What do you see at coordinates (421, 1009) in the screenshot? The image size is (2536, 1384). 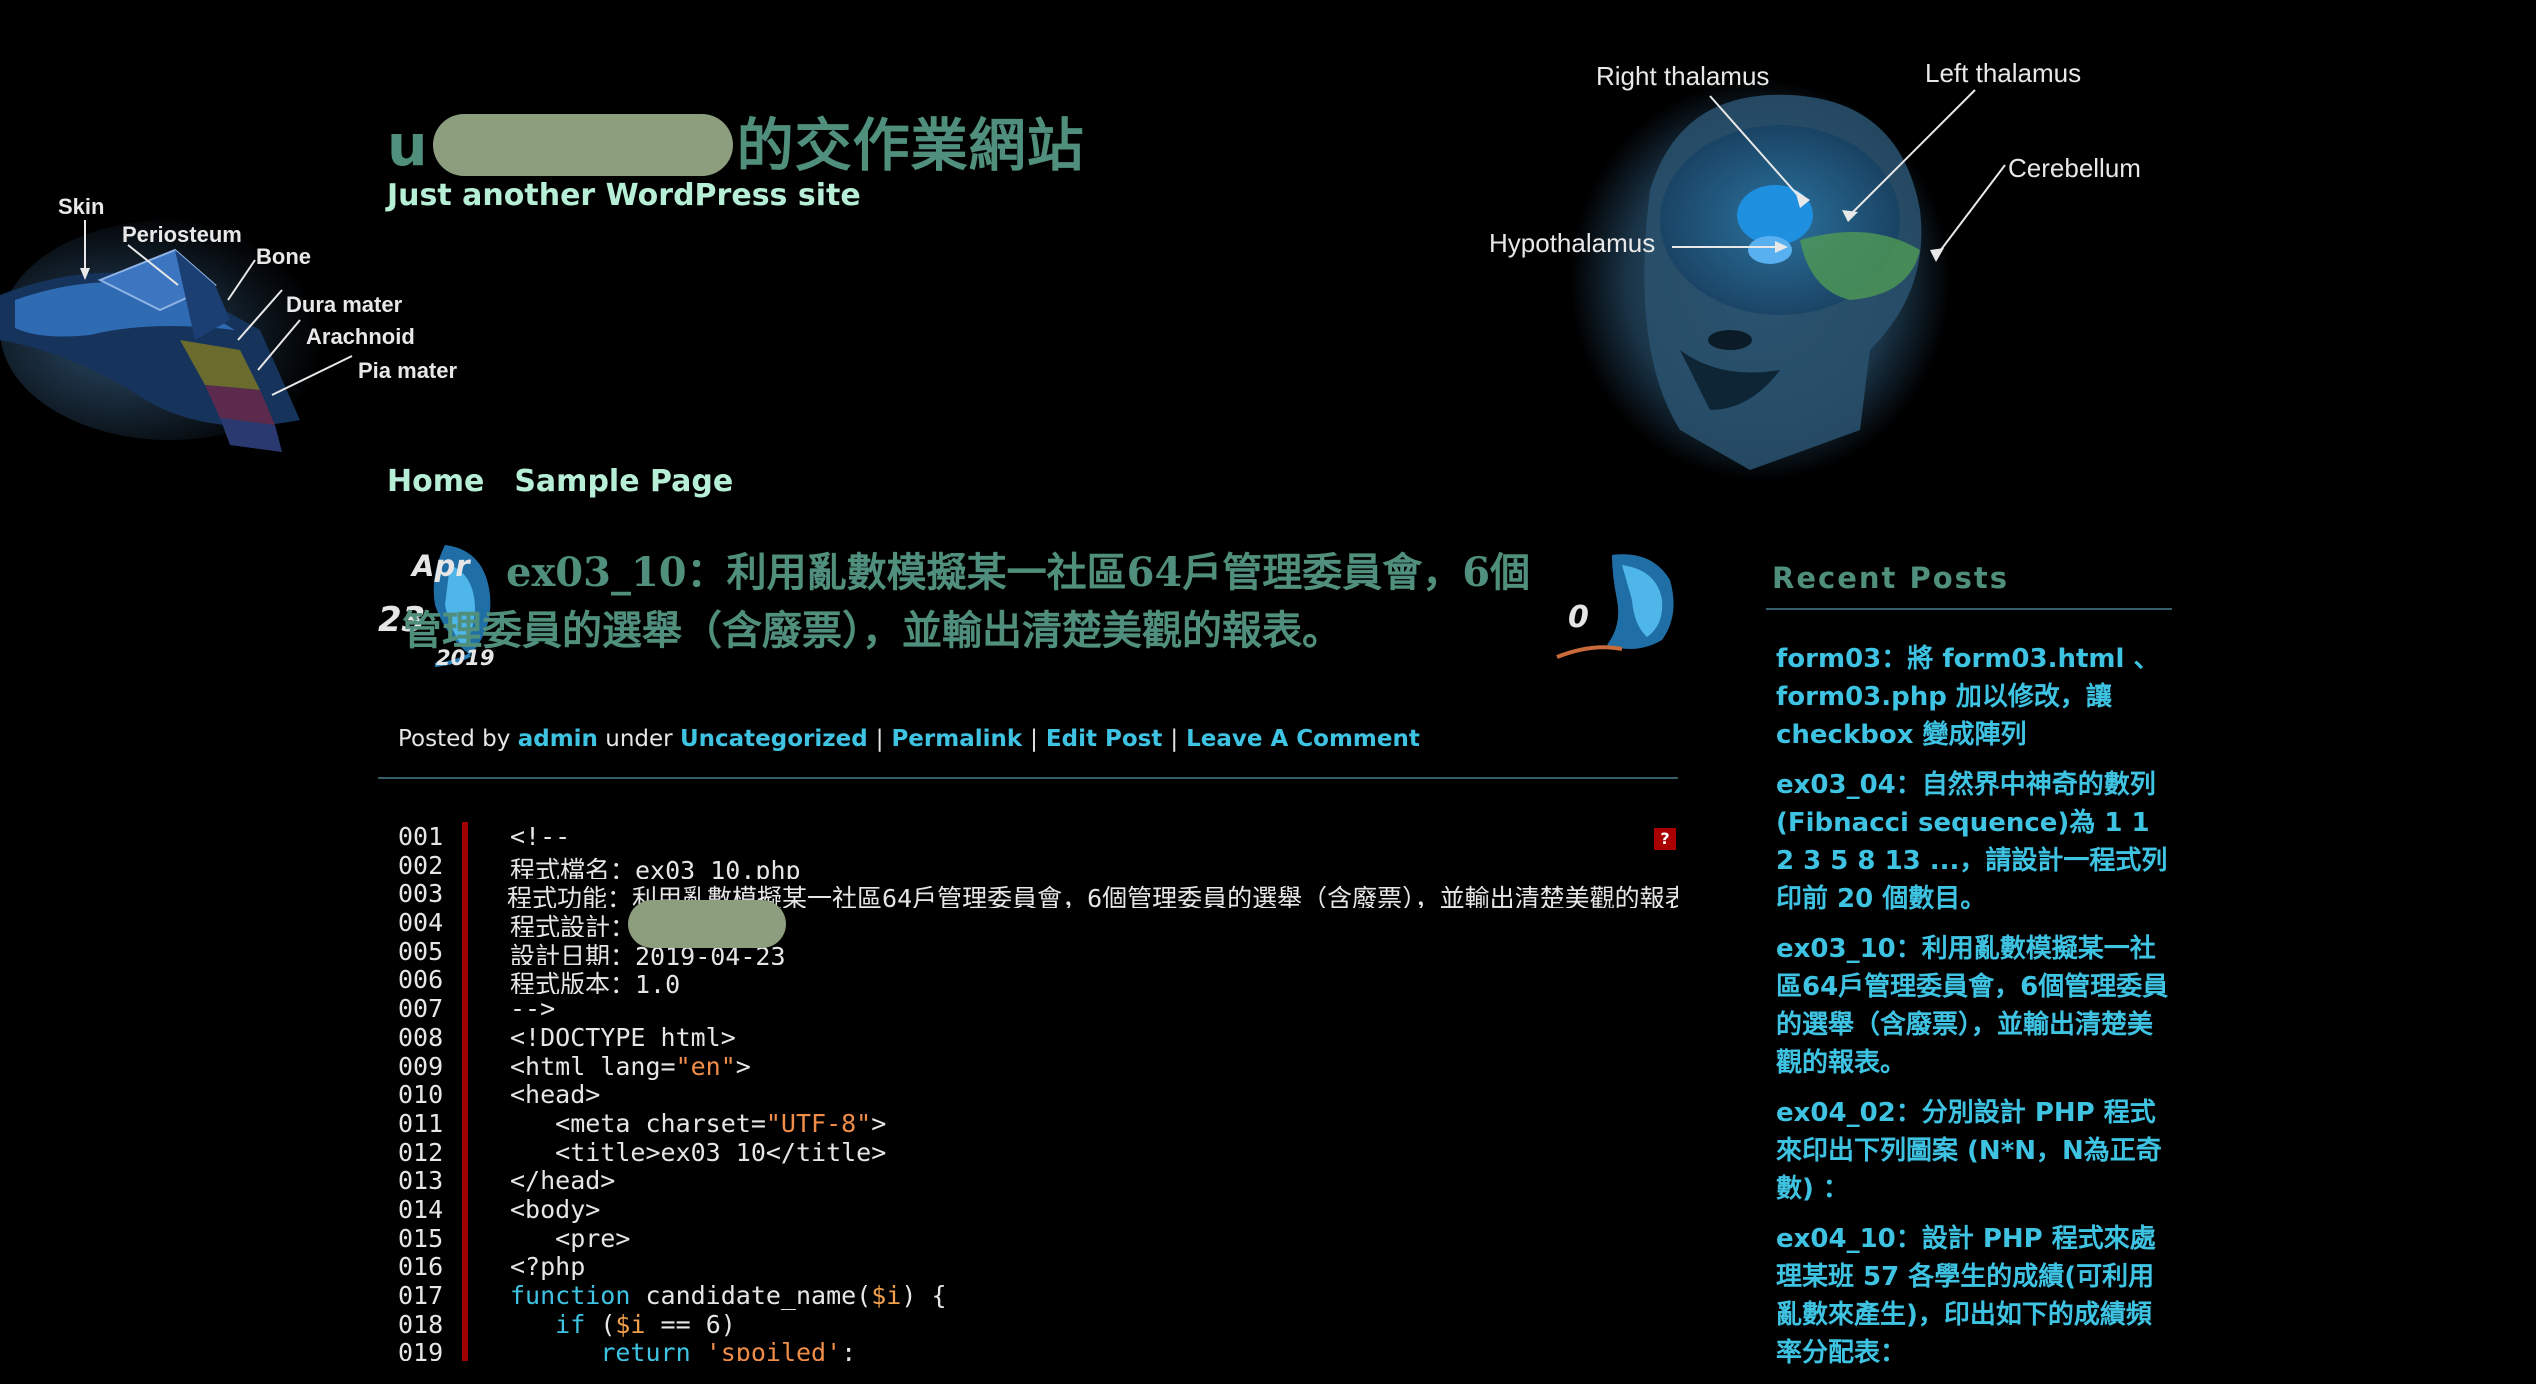 I see `line-number: 007` at bounding box center [421, 1009].